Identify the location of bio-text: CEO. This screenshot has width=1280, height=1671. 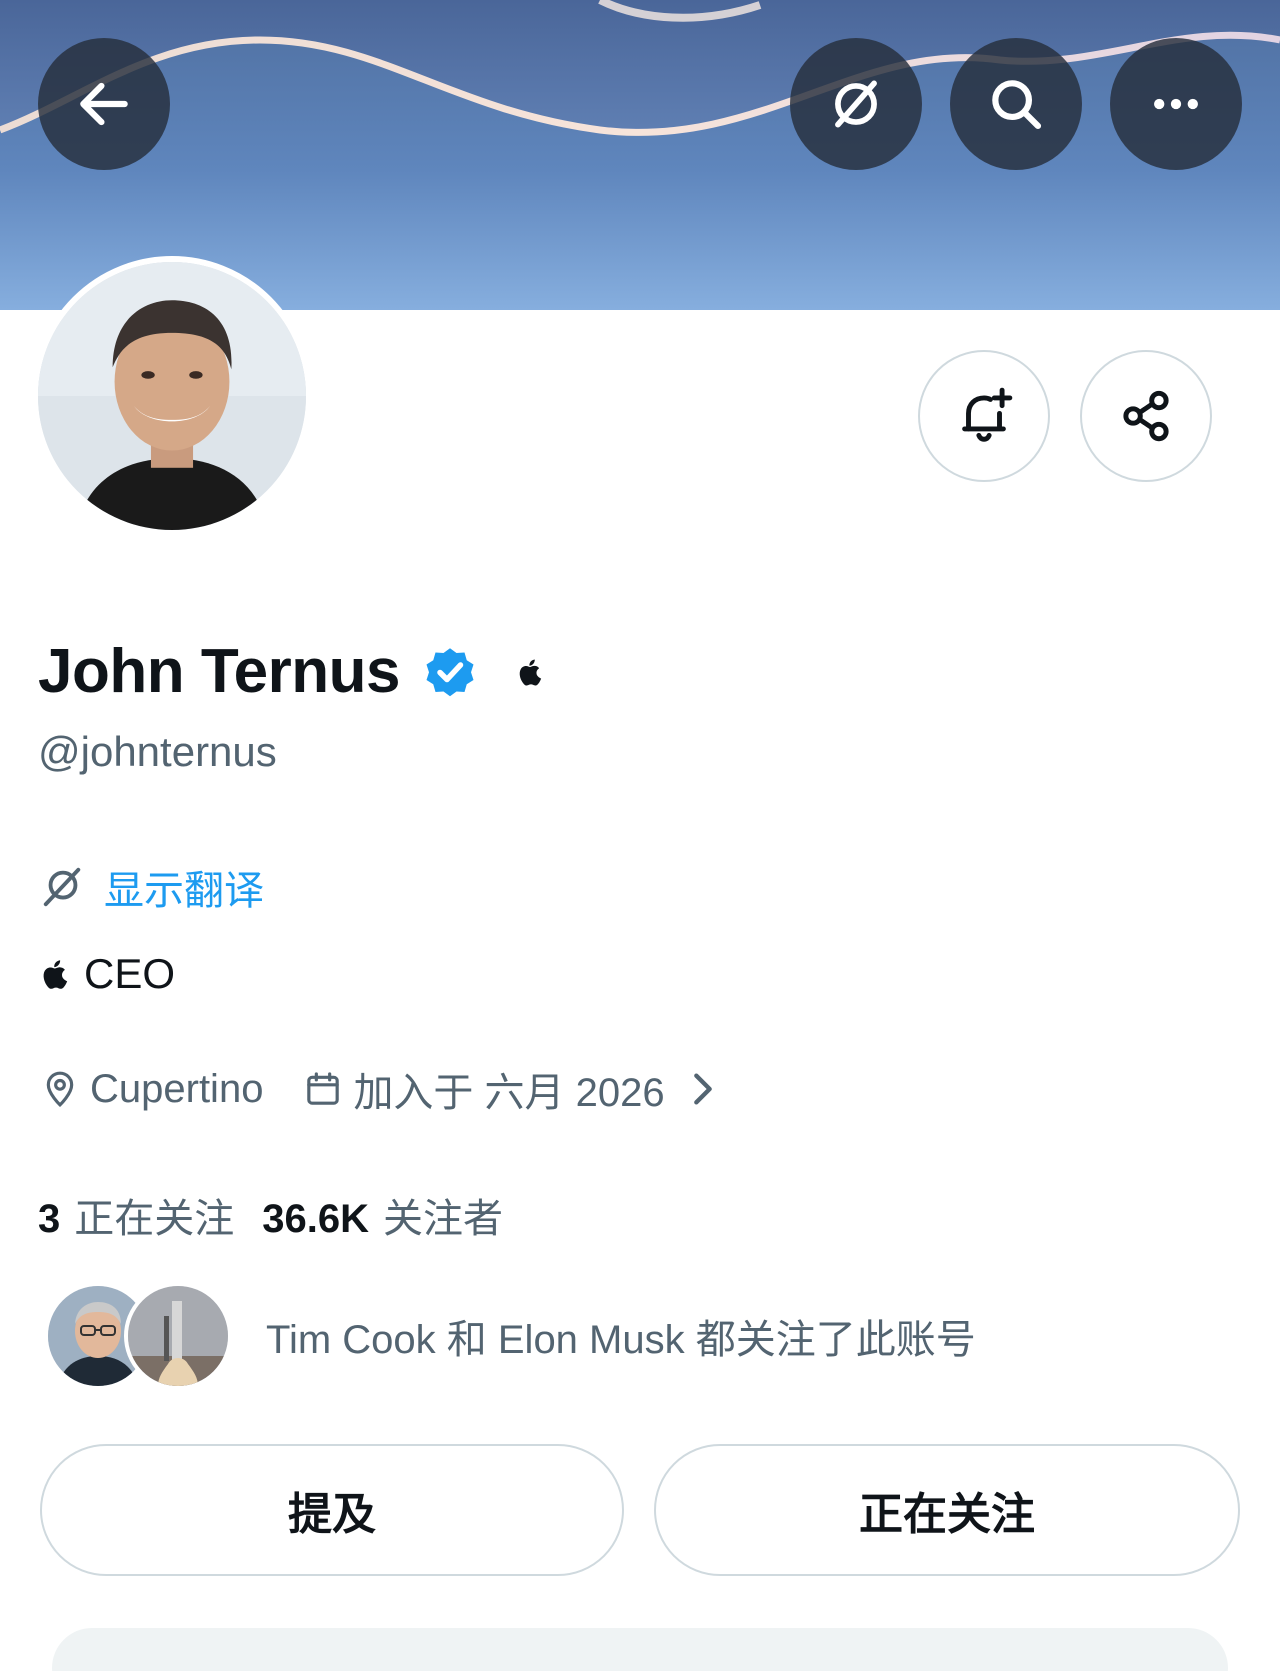
(130, 973).